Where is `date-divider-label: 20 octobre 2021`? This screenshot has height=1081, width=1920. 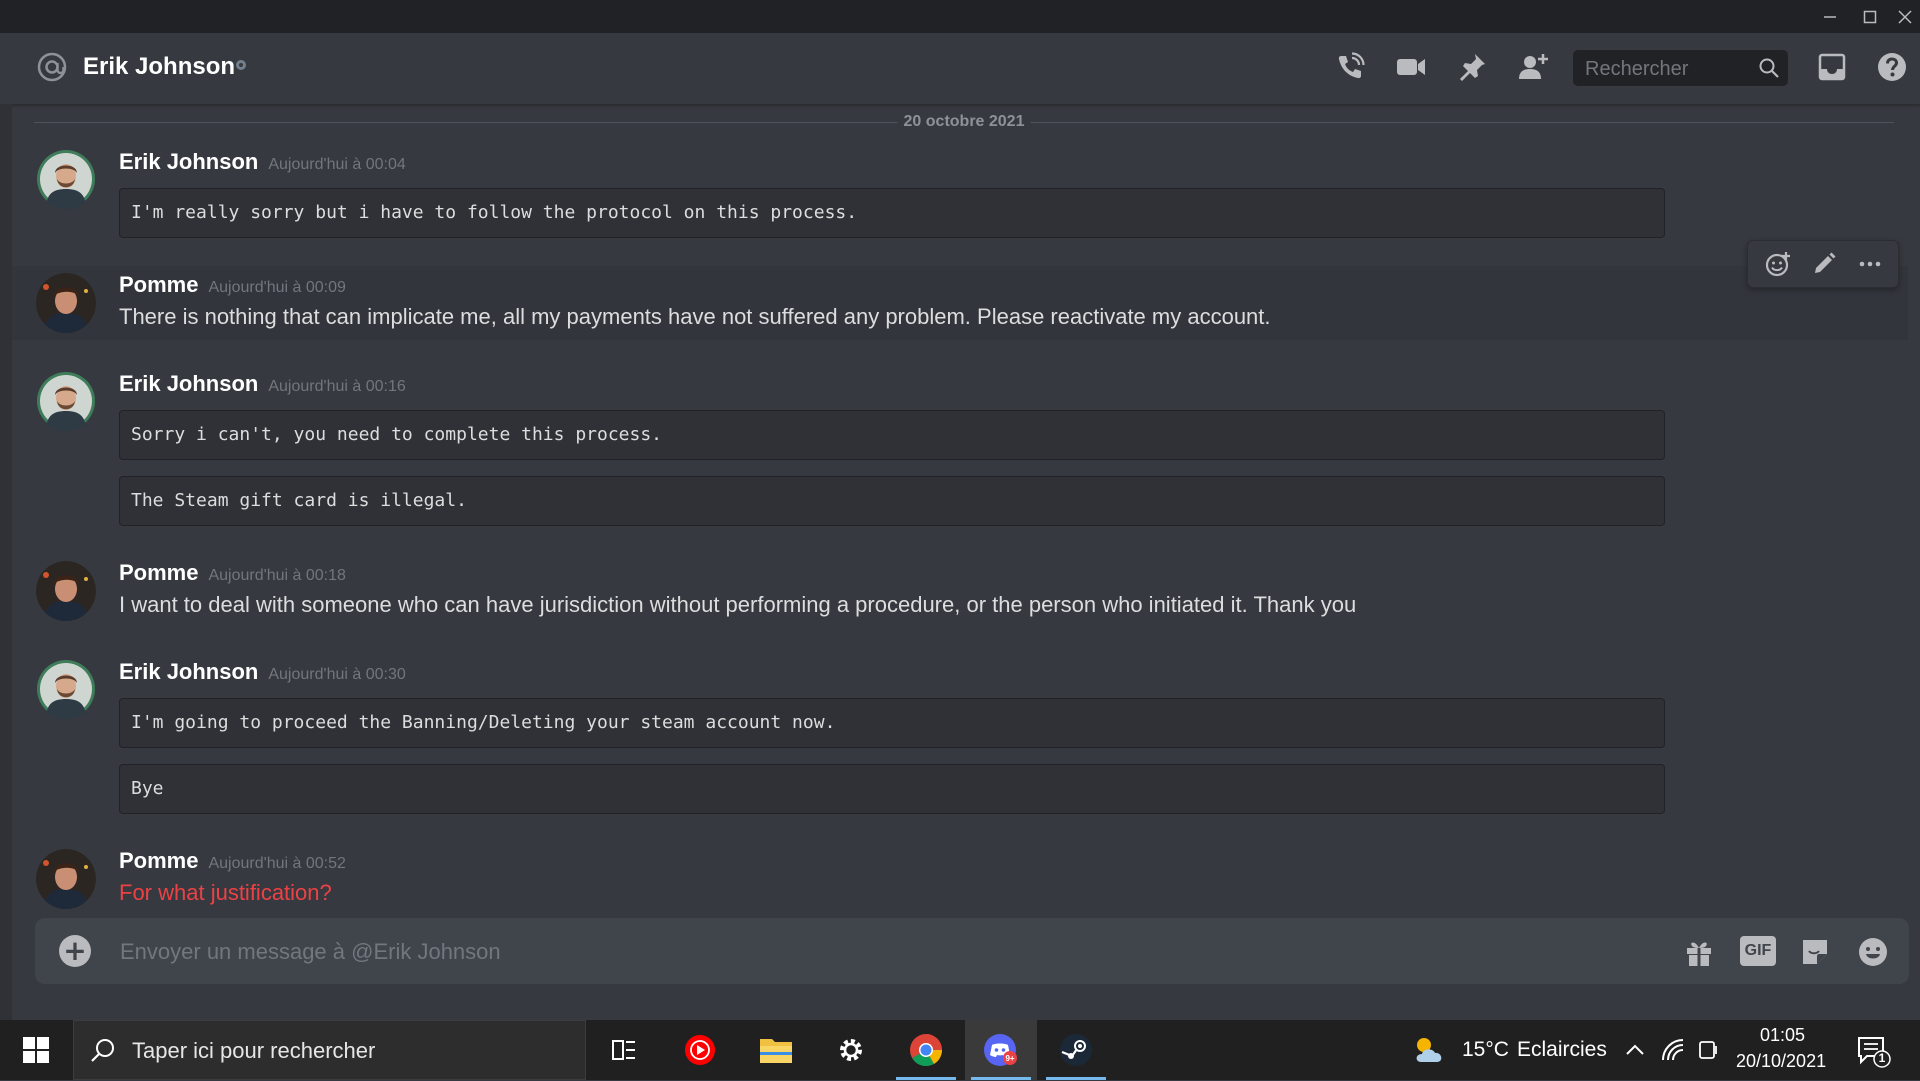 date-divider-label: 20 octobre 2021 is located at coordinates (964, 122).